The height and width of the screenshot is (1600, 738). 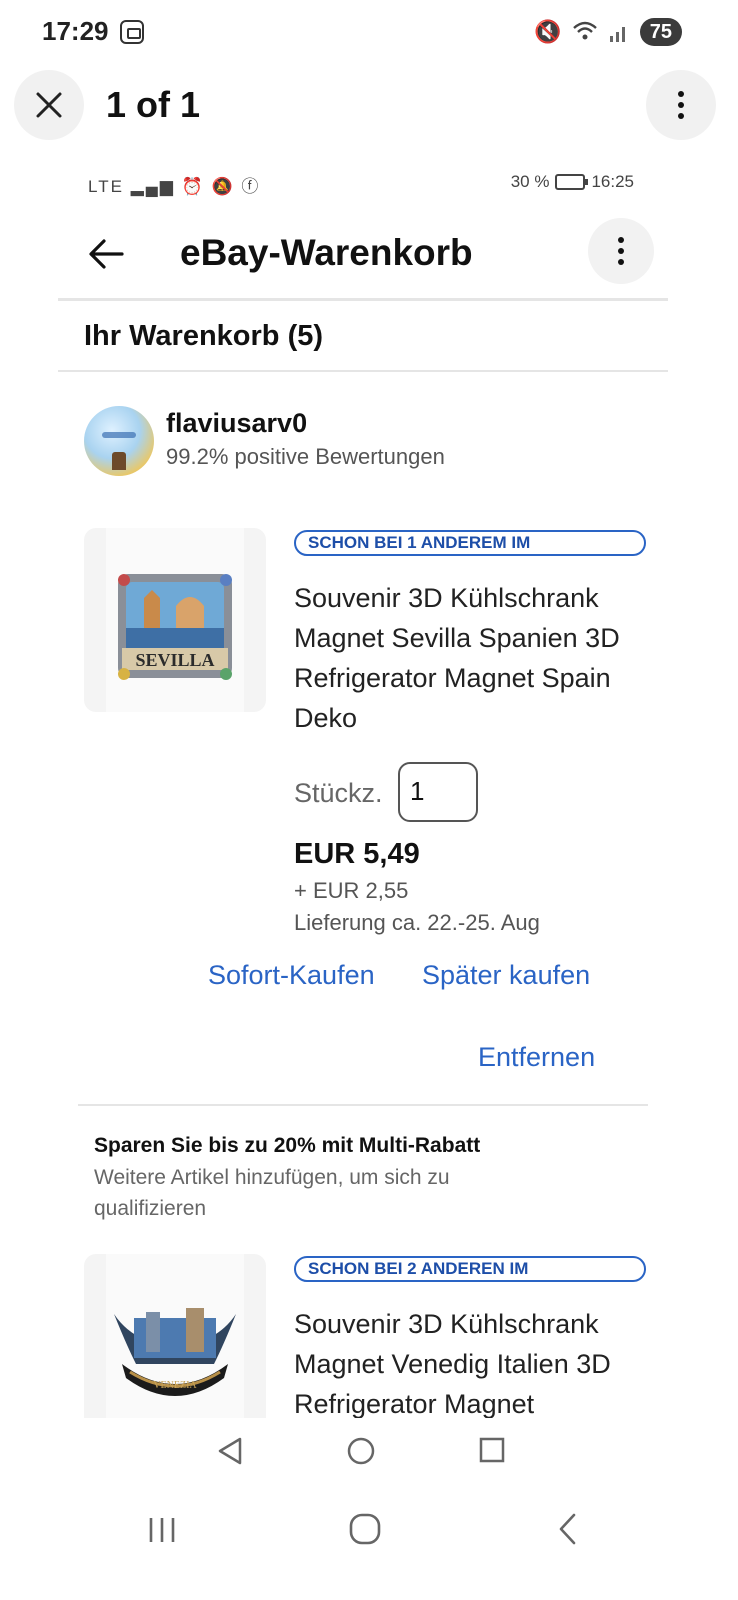 What do you see at coordinates (132, 32) in the screenshot?
I see `screenshot-icon` at bounding box center [132, 32].